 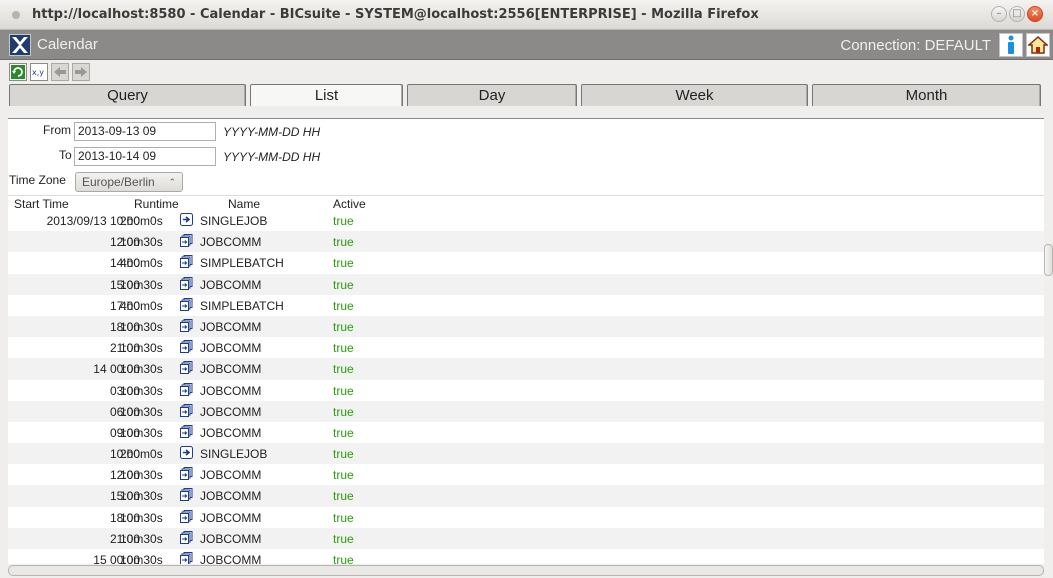 What do you see at coordinates (18, 72) in the screenshot?
I see `refresh-icon` at bounding box center [18, 72].